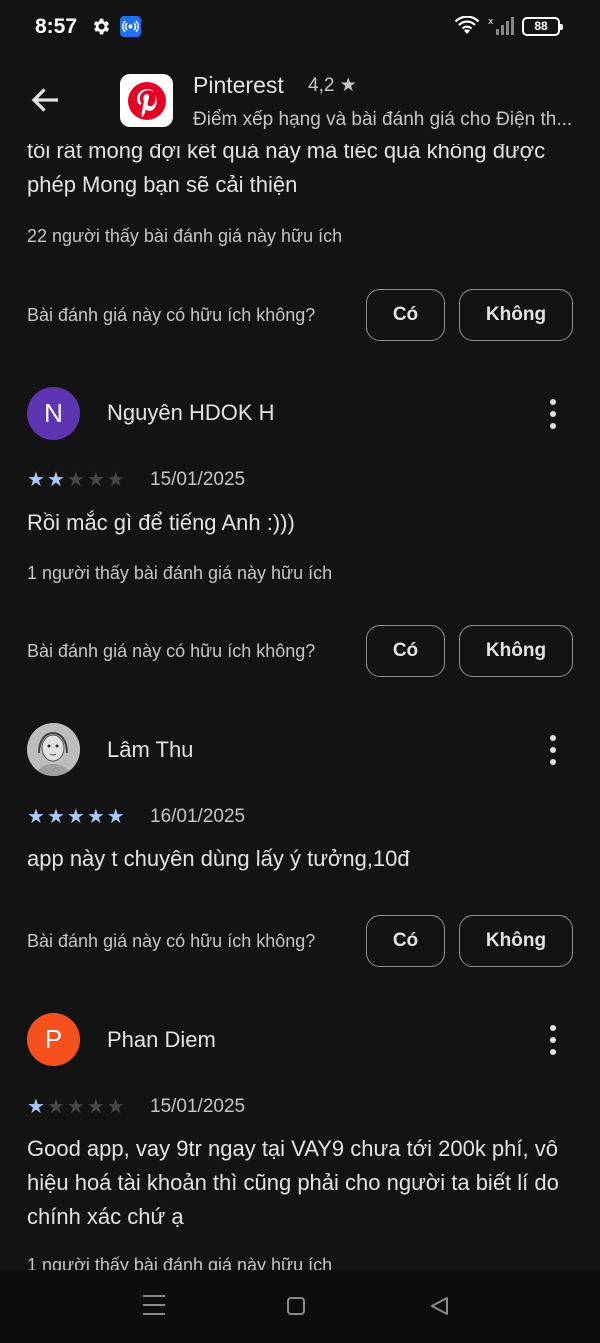 This screenshot has width=600, height=1343. I want to click on recent-apps-icon, so click(154, 1305).